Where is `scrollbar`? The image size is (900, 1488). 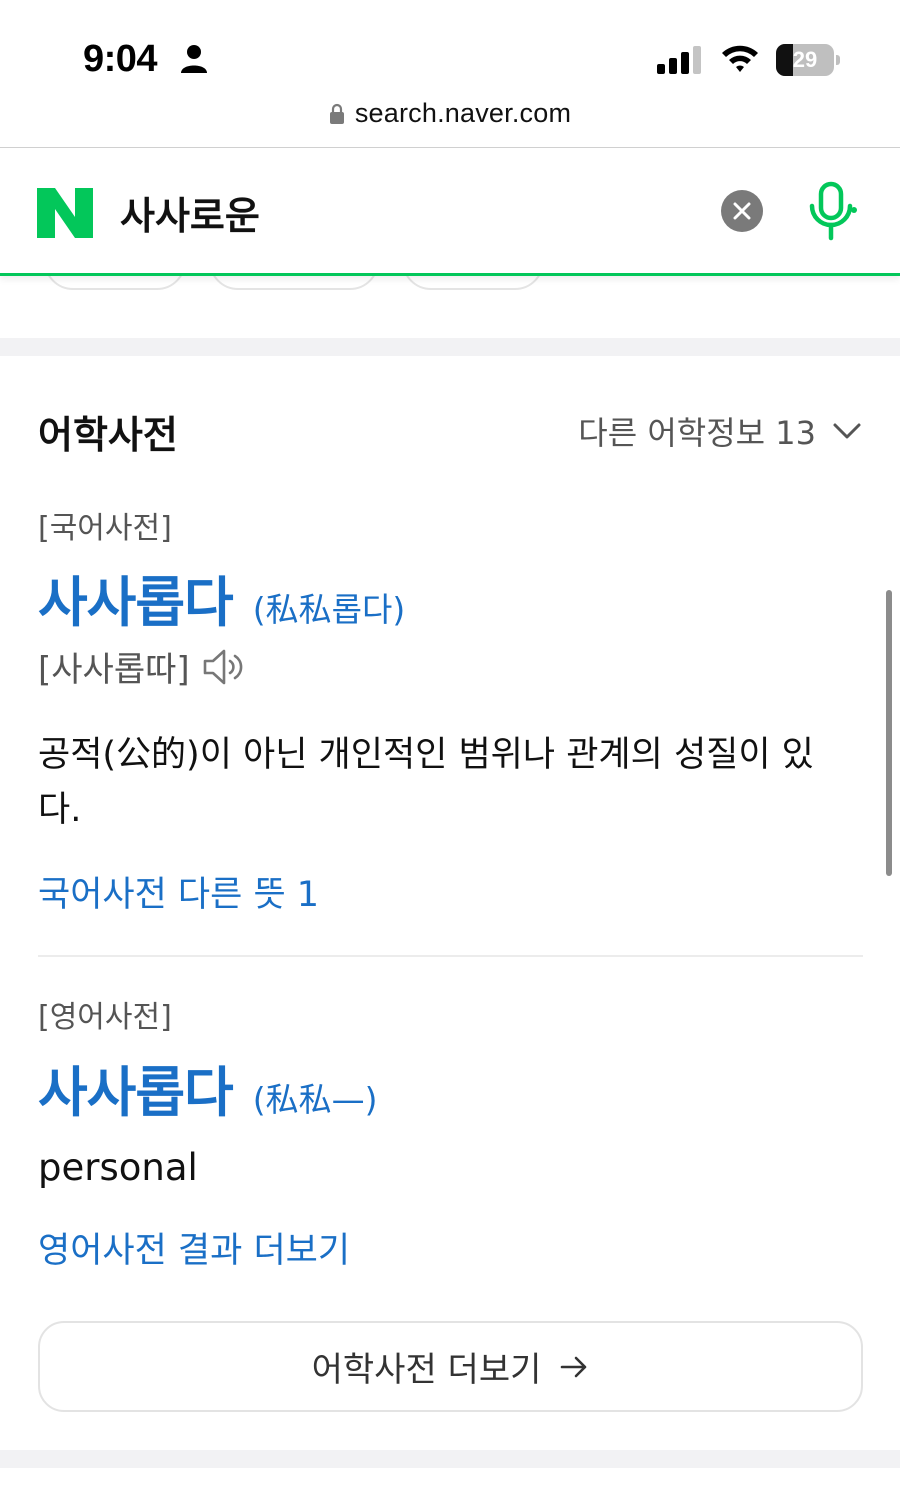
scrollbar is located at coordinates (889, 733).